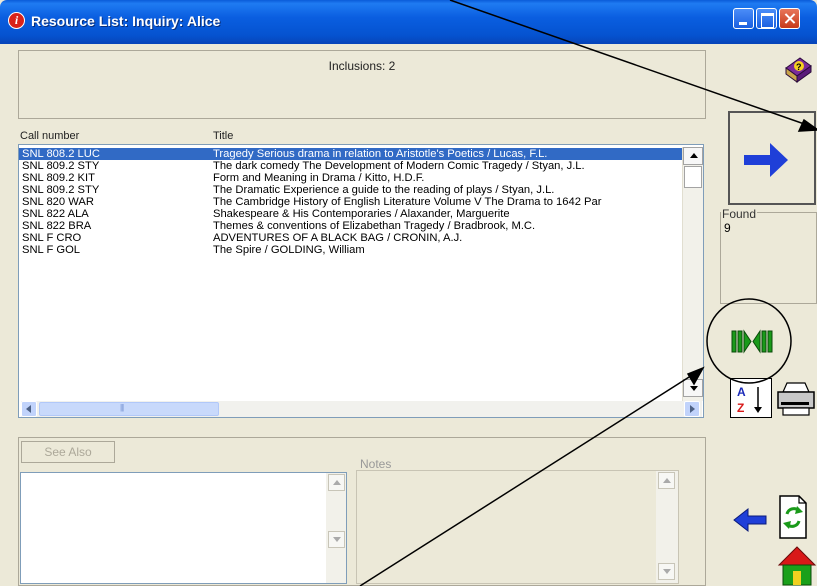 Image resolution: width=817 pixels, height=586 pixels. I want to click on home-icon, so click(797, 566).